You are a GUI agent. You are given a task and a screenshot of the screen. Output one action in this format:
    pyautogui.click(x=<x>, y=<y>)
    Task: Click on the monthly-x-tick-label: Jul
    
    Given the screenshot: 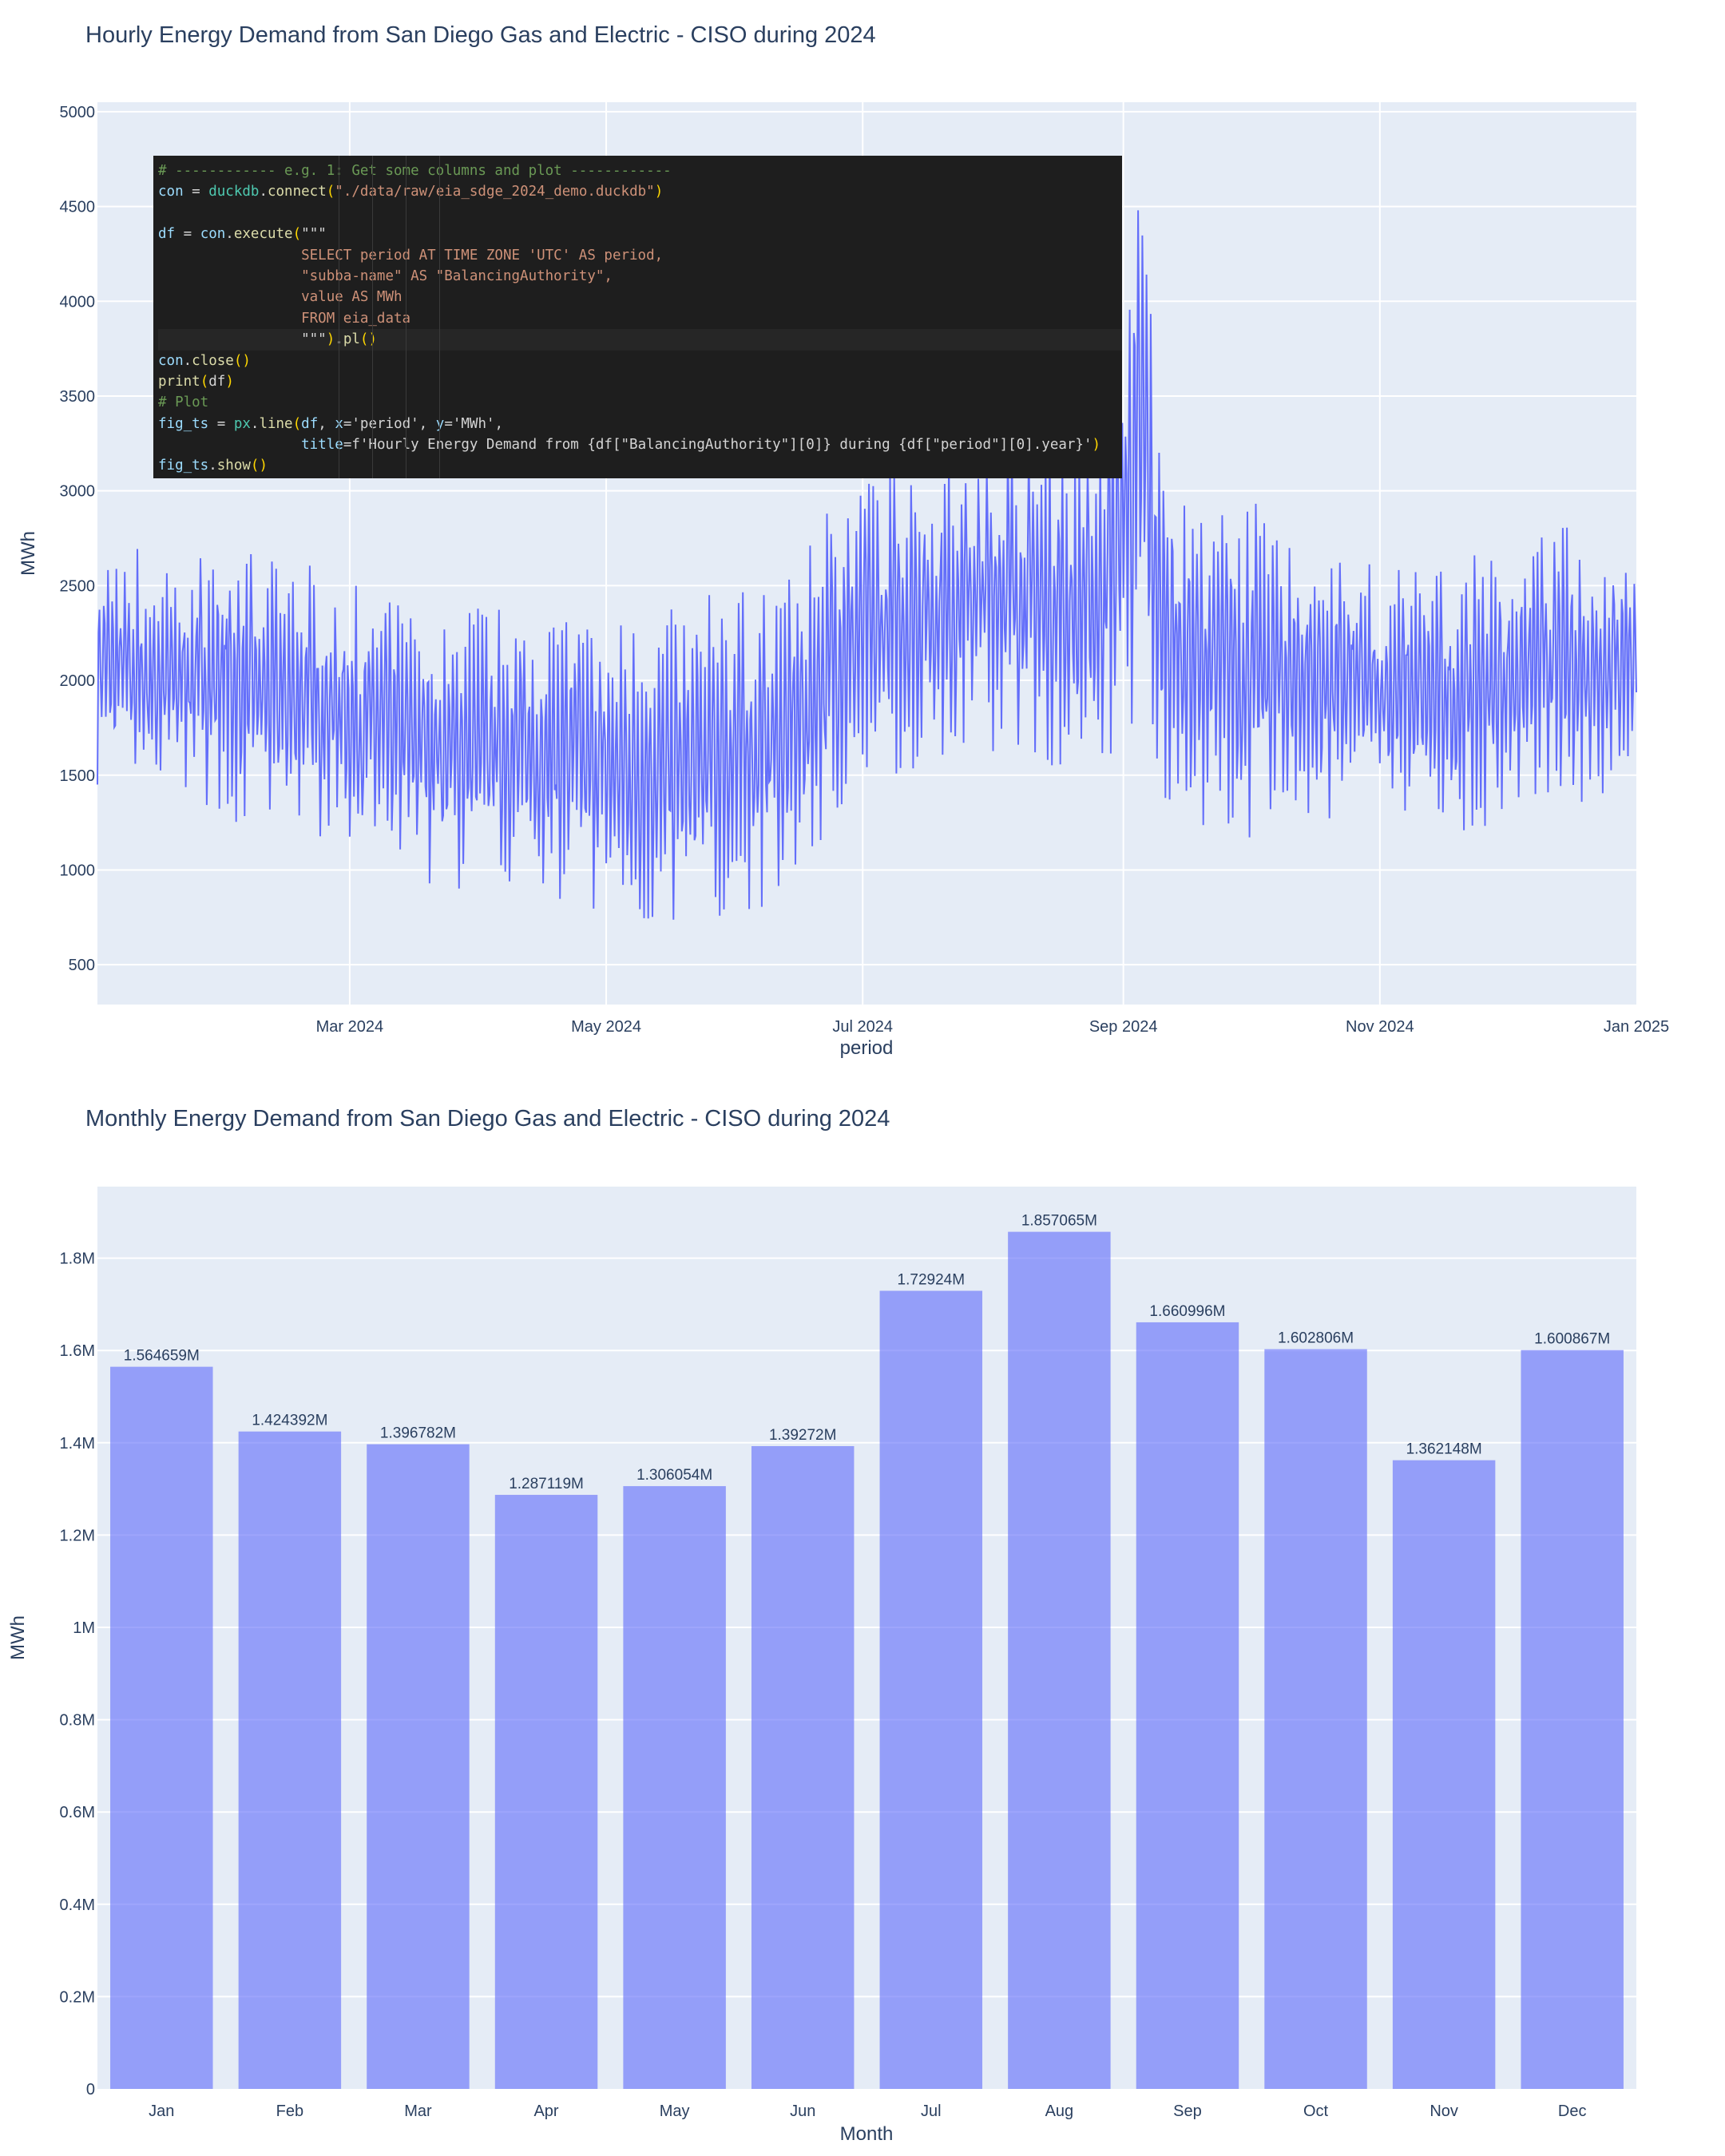 What is the action you would take?
    pyautogui.click(x=932, y=2111)
    